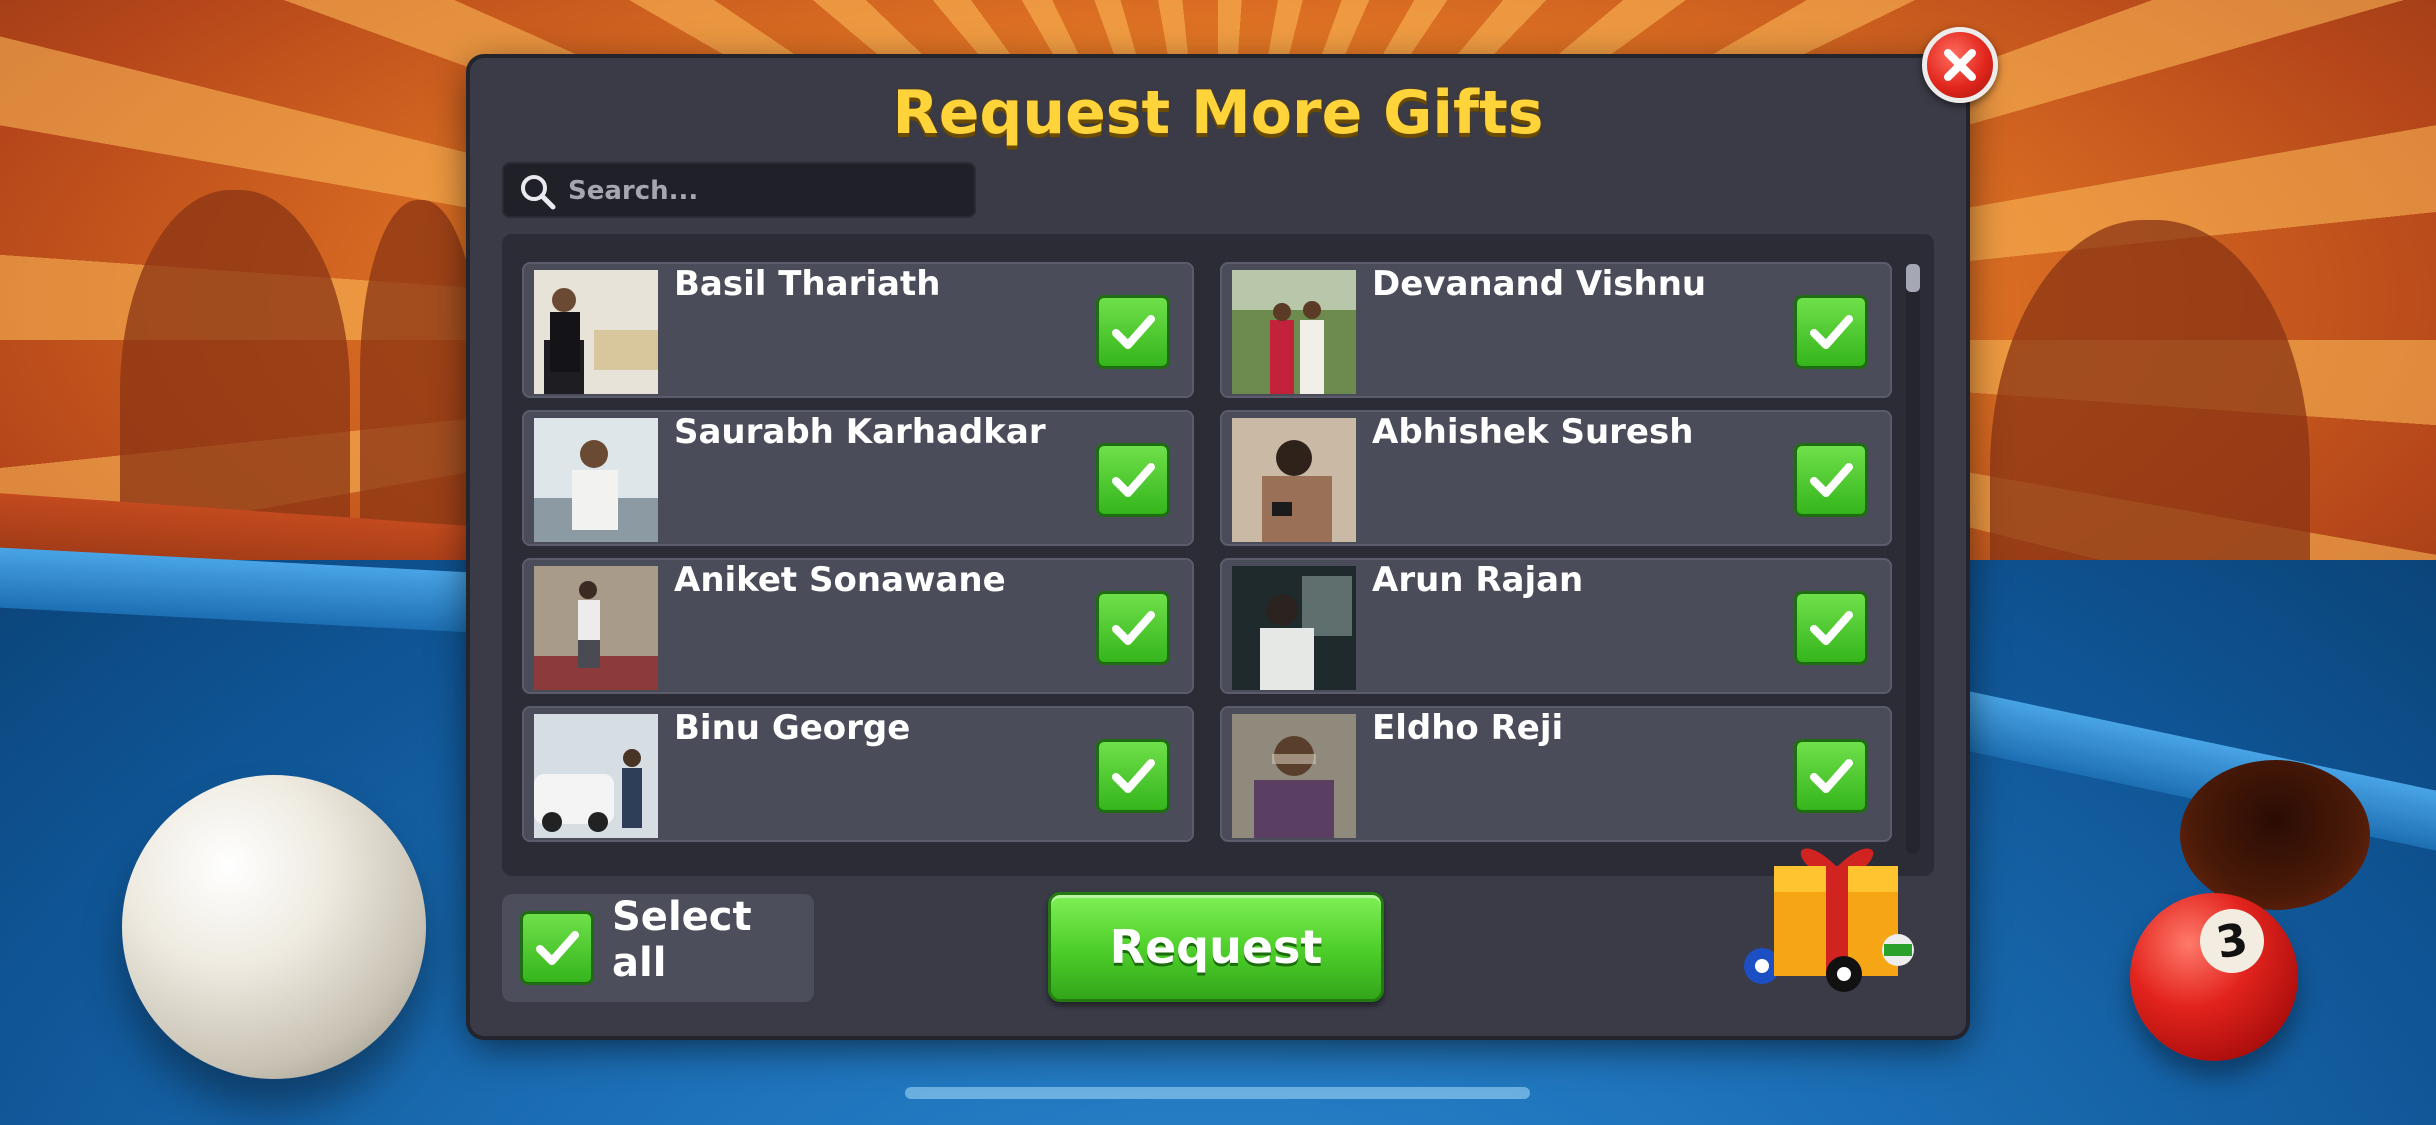 This screenshot has width=2436, height=1125. What do you see at coordinates (858, 626) in the screenshot?
I see `friend-row: Aniket Sonawane` at bounding box center [858, 626].